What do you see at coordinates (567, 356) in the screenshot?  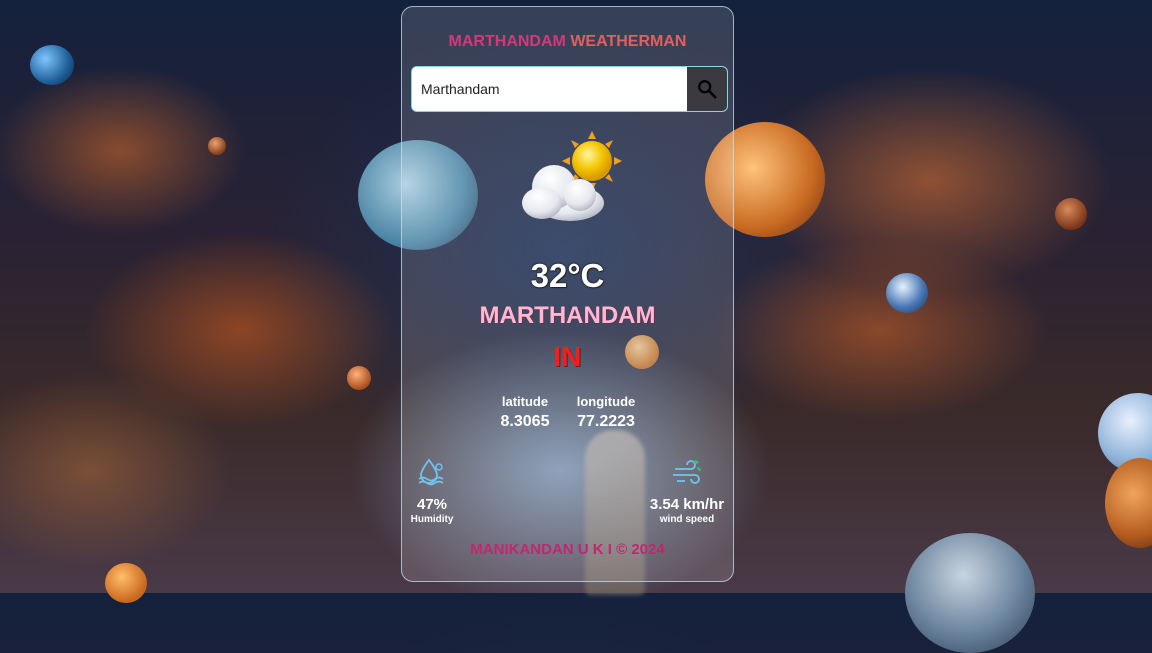 I see `country-code: IN` at bounding box center [567, 356].